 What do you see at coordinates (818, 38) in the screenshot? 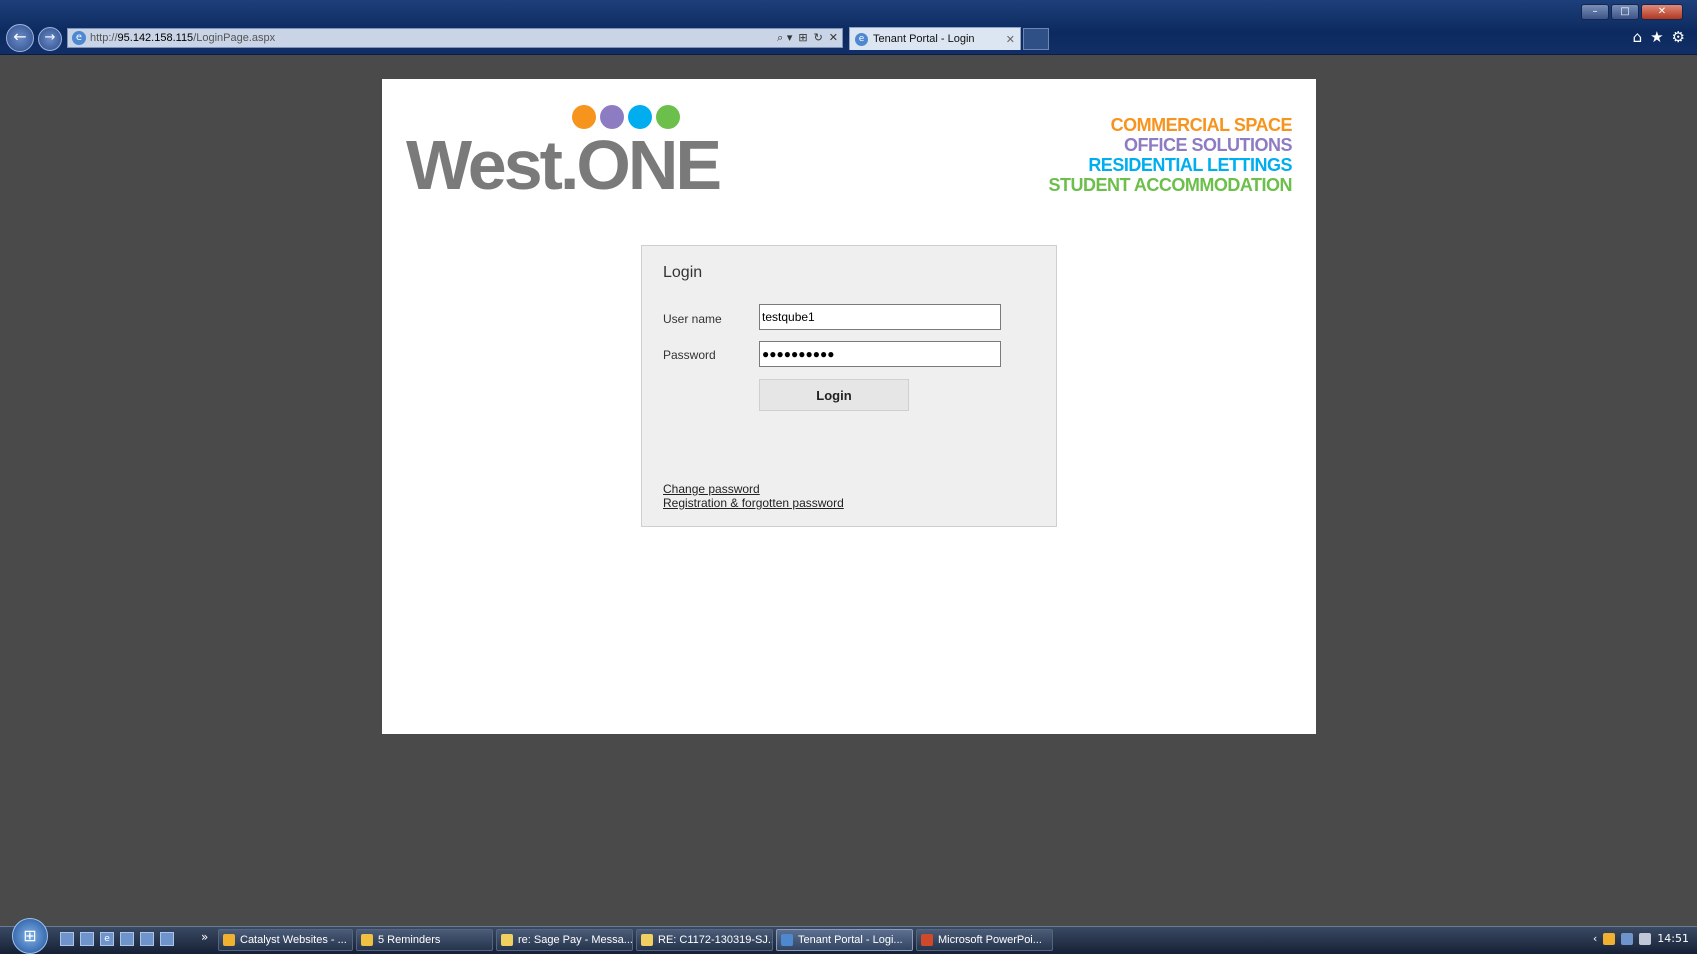
I see `refresh-icon: ↻` at bounding box center [818, 38].